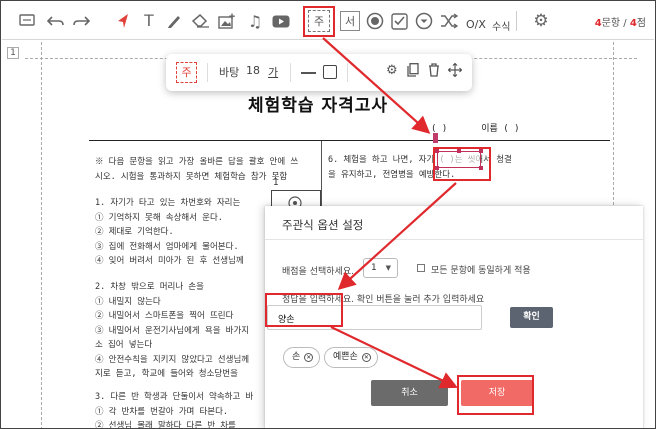 Image resolution: width=656 pixels, height=429 pixels. Describe the element at coordinates (476, 24) in the screenshot. I see `ox-tool: O/X` at that location.